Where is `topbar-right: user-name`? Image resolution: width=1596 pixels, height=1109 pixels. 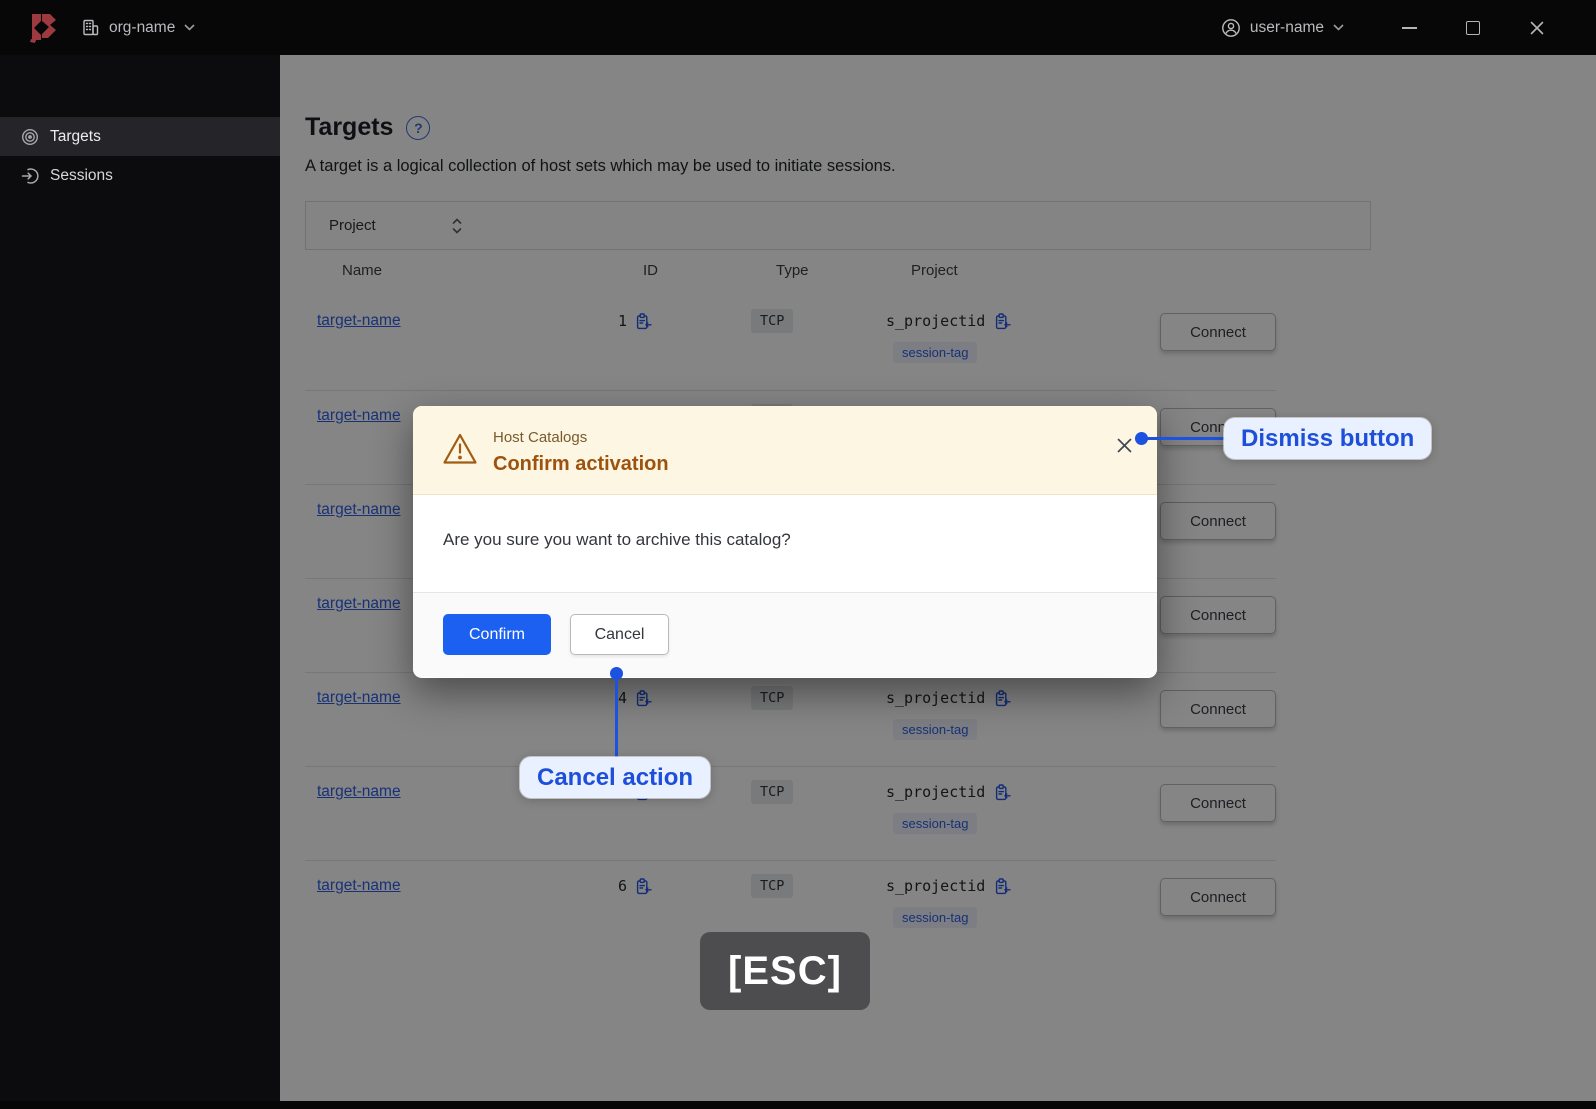 topbar-right: user-name is located at coordinates (1387, 27).